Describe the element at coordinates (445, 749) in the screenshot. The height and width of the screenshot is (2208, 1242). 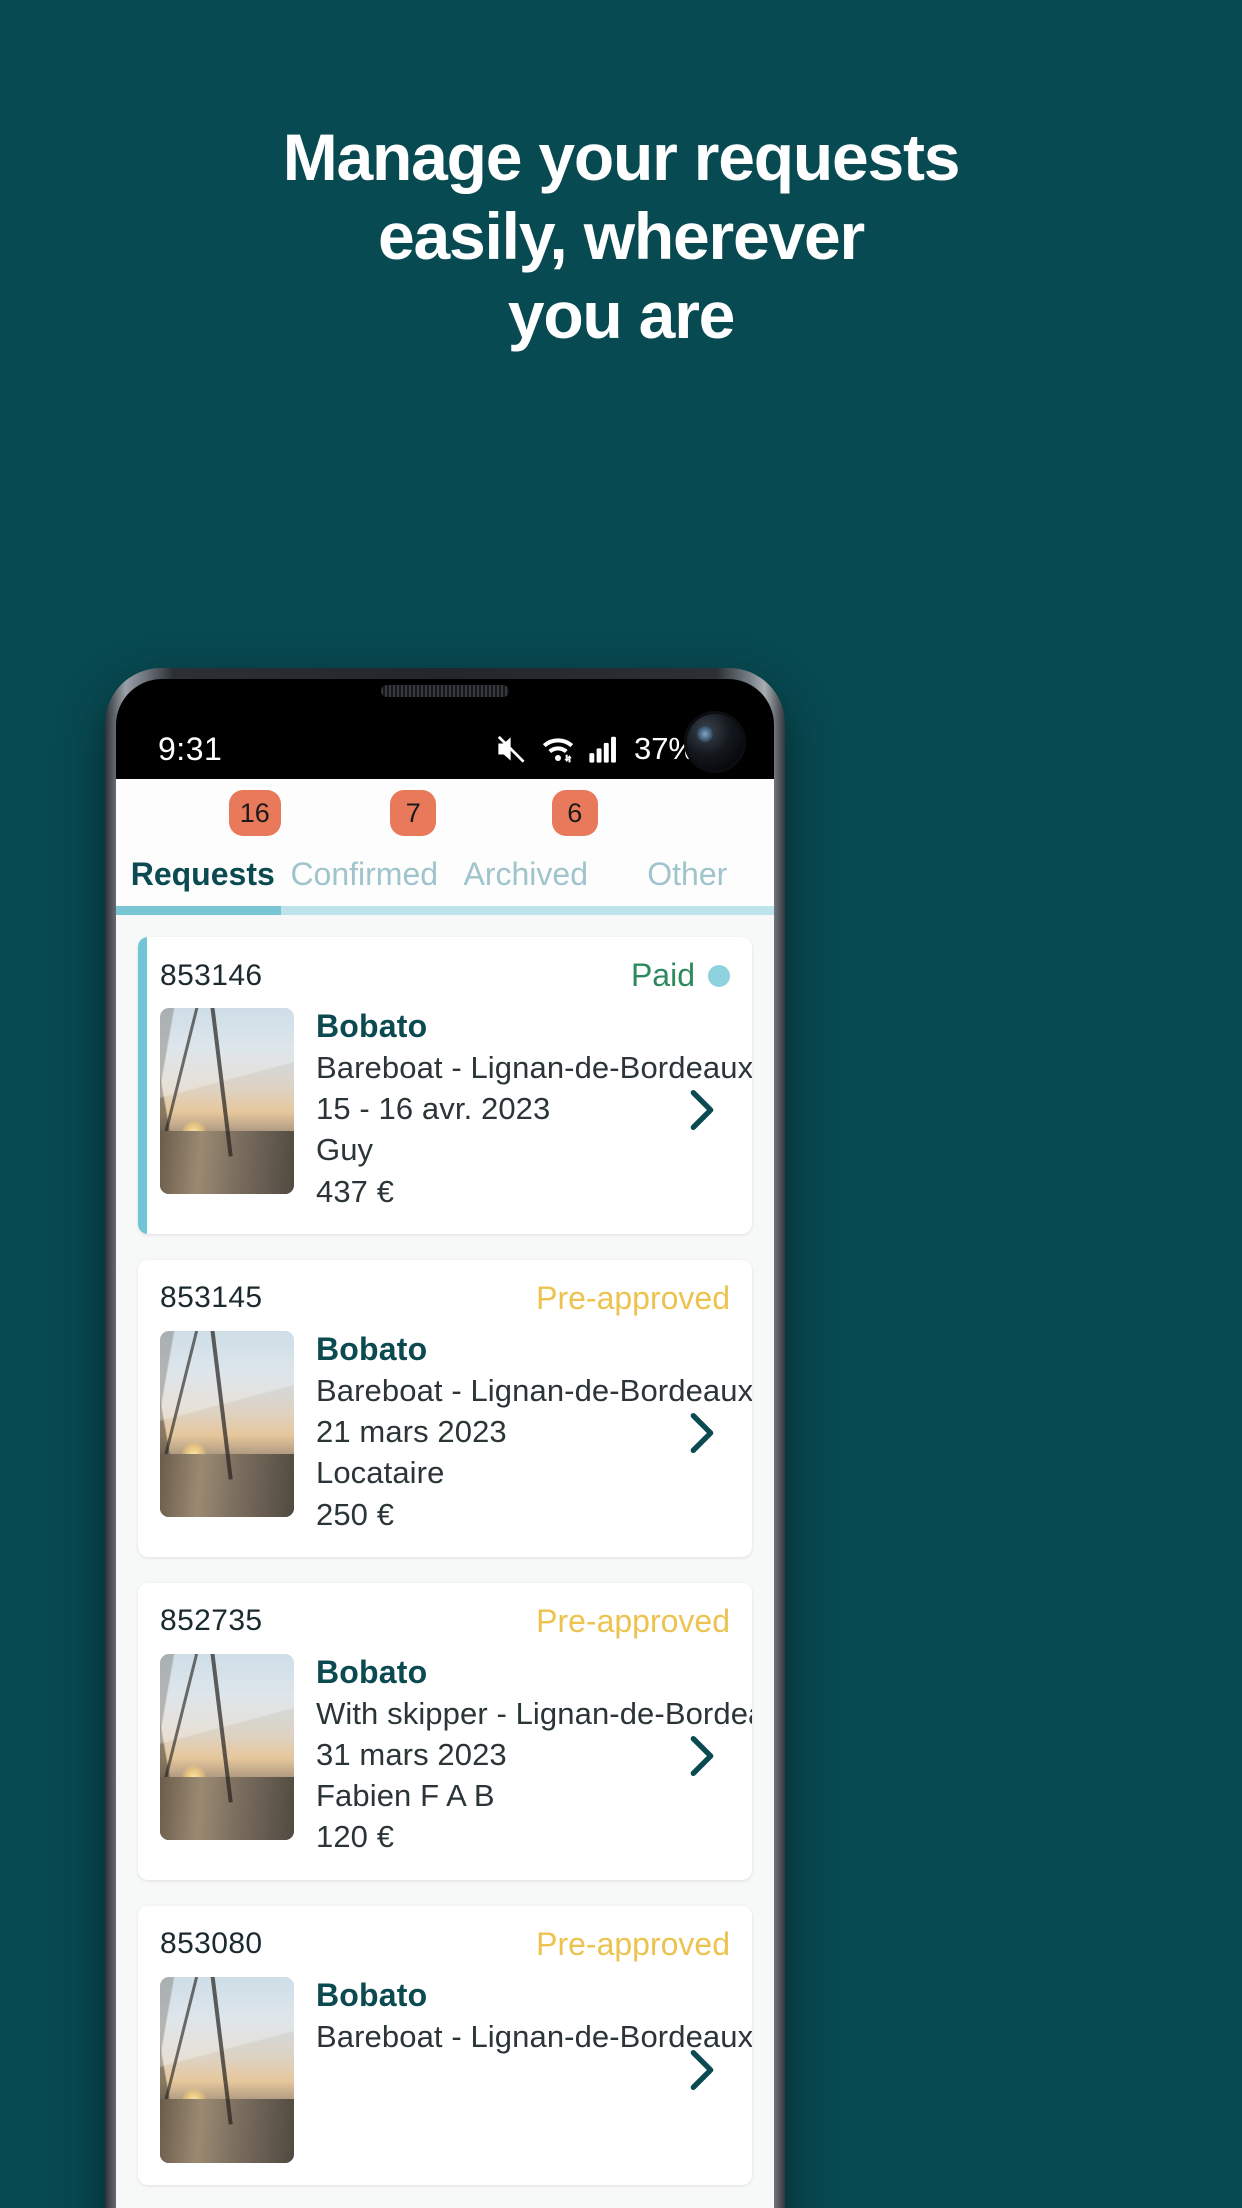
I see `status-bar: 9:31 37%` at that location.